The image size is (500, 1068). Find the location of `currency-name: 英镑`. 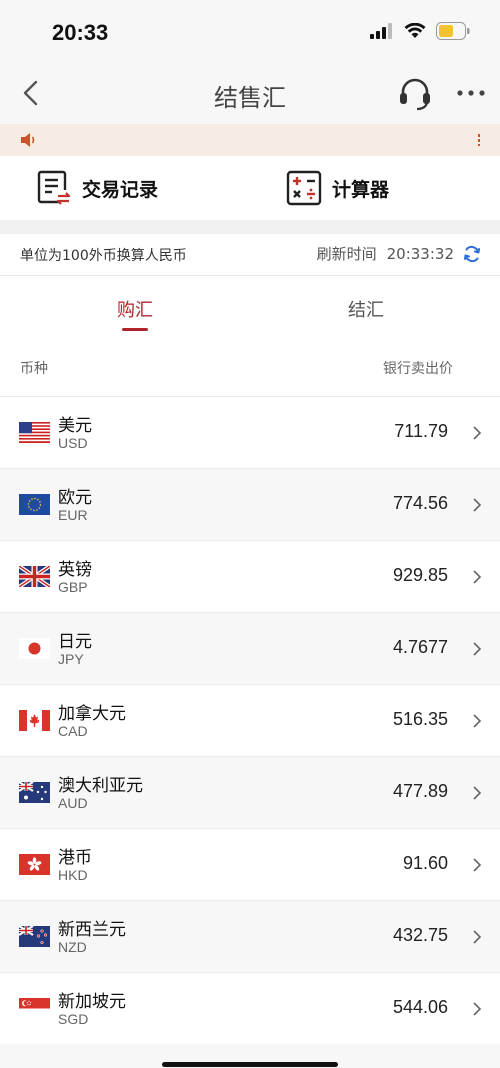

currency-name: 英镑 is located at coordinates (75, 570).